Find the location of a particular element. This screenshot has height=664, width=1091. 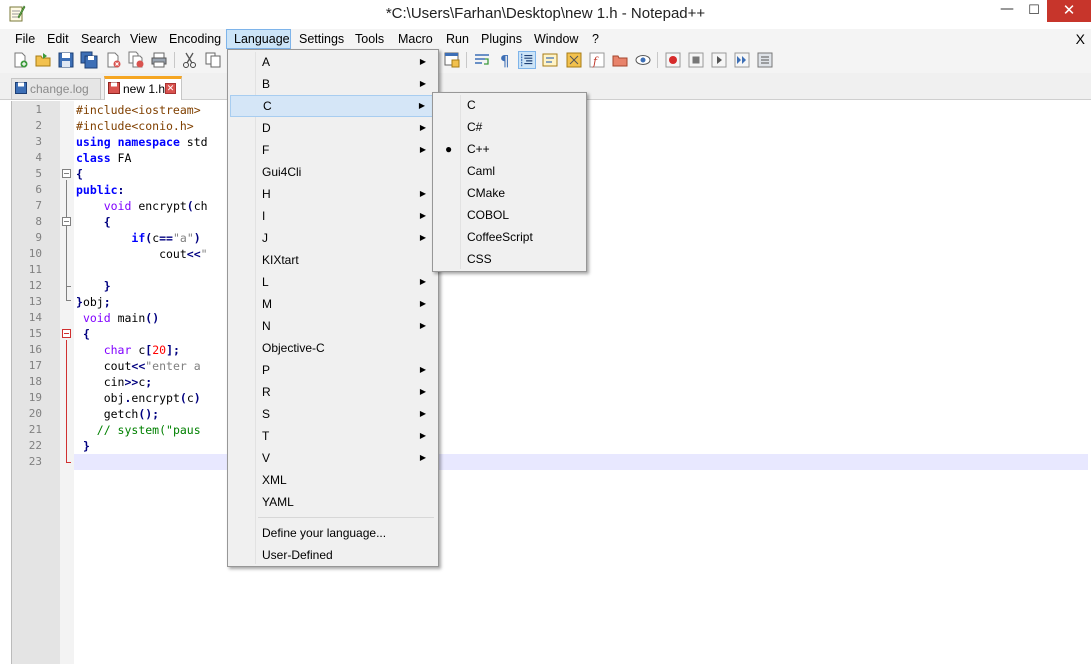

c-submenu-item-coffeescript: CoffeeScript is located at coordinates (509, 237).